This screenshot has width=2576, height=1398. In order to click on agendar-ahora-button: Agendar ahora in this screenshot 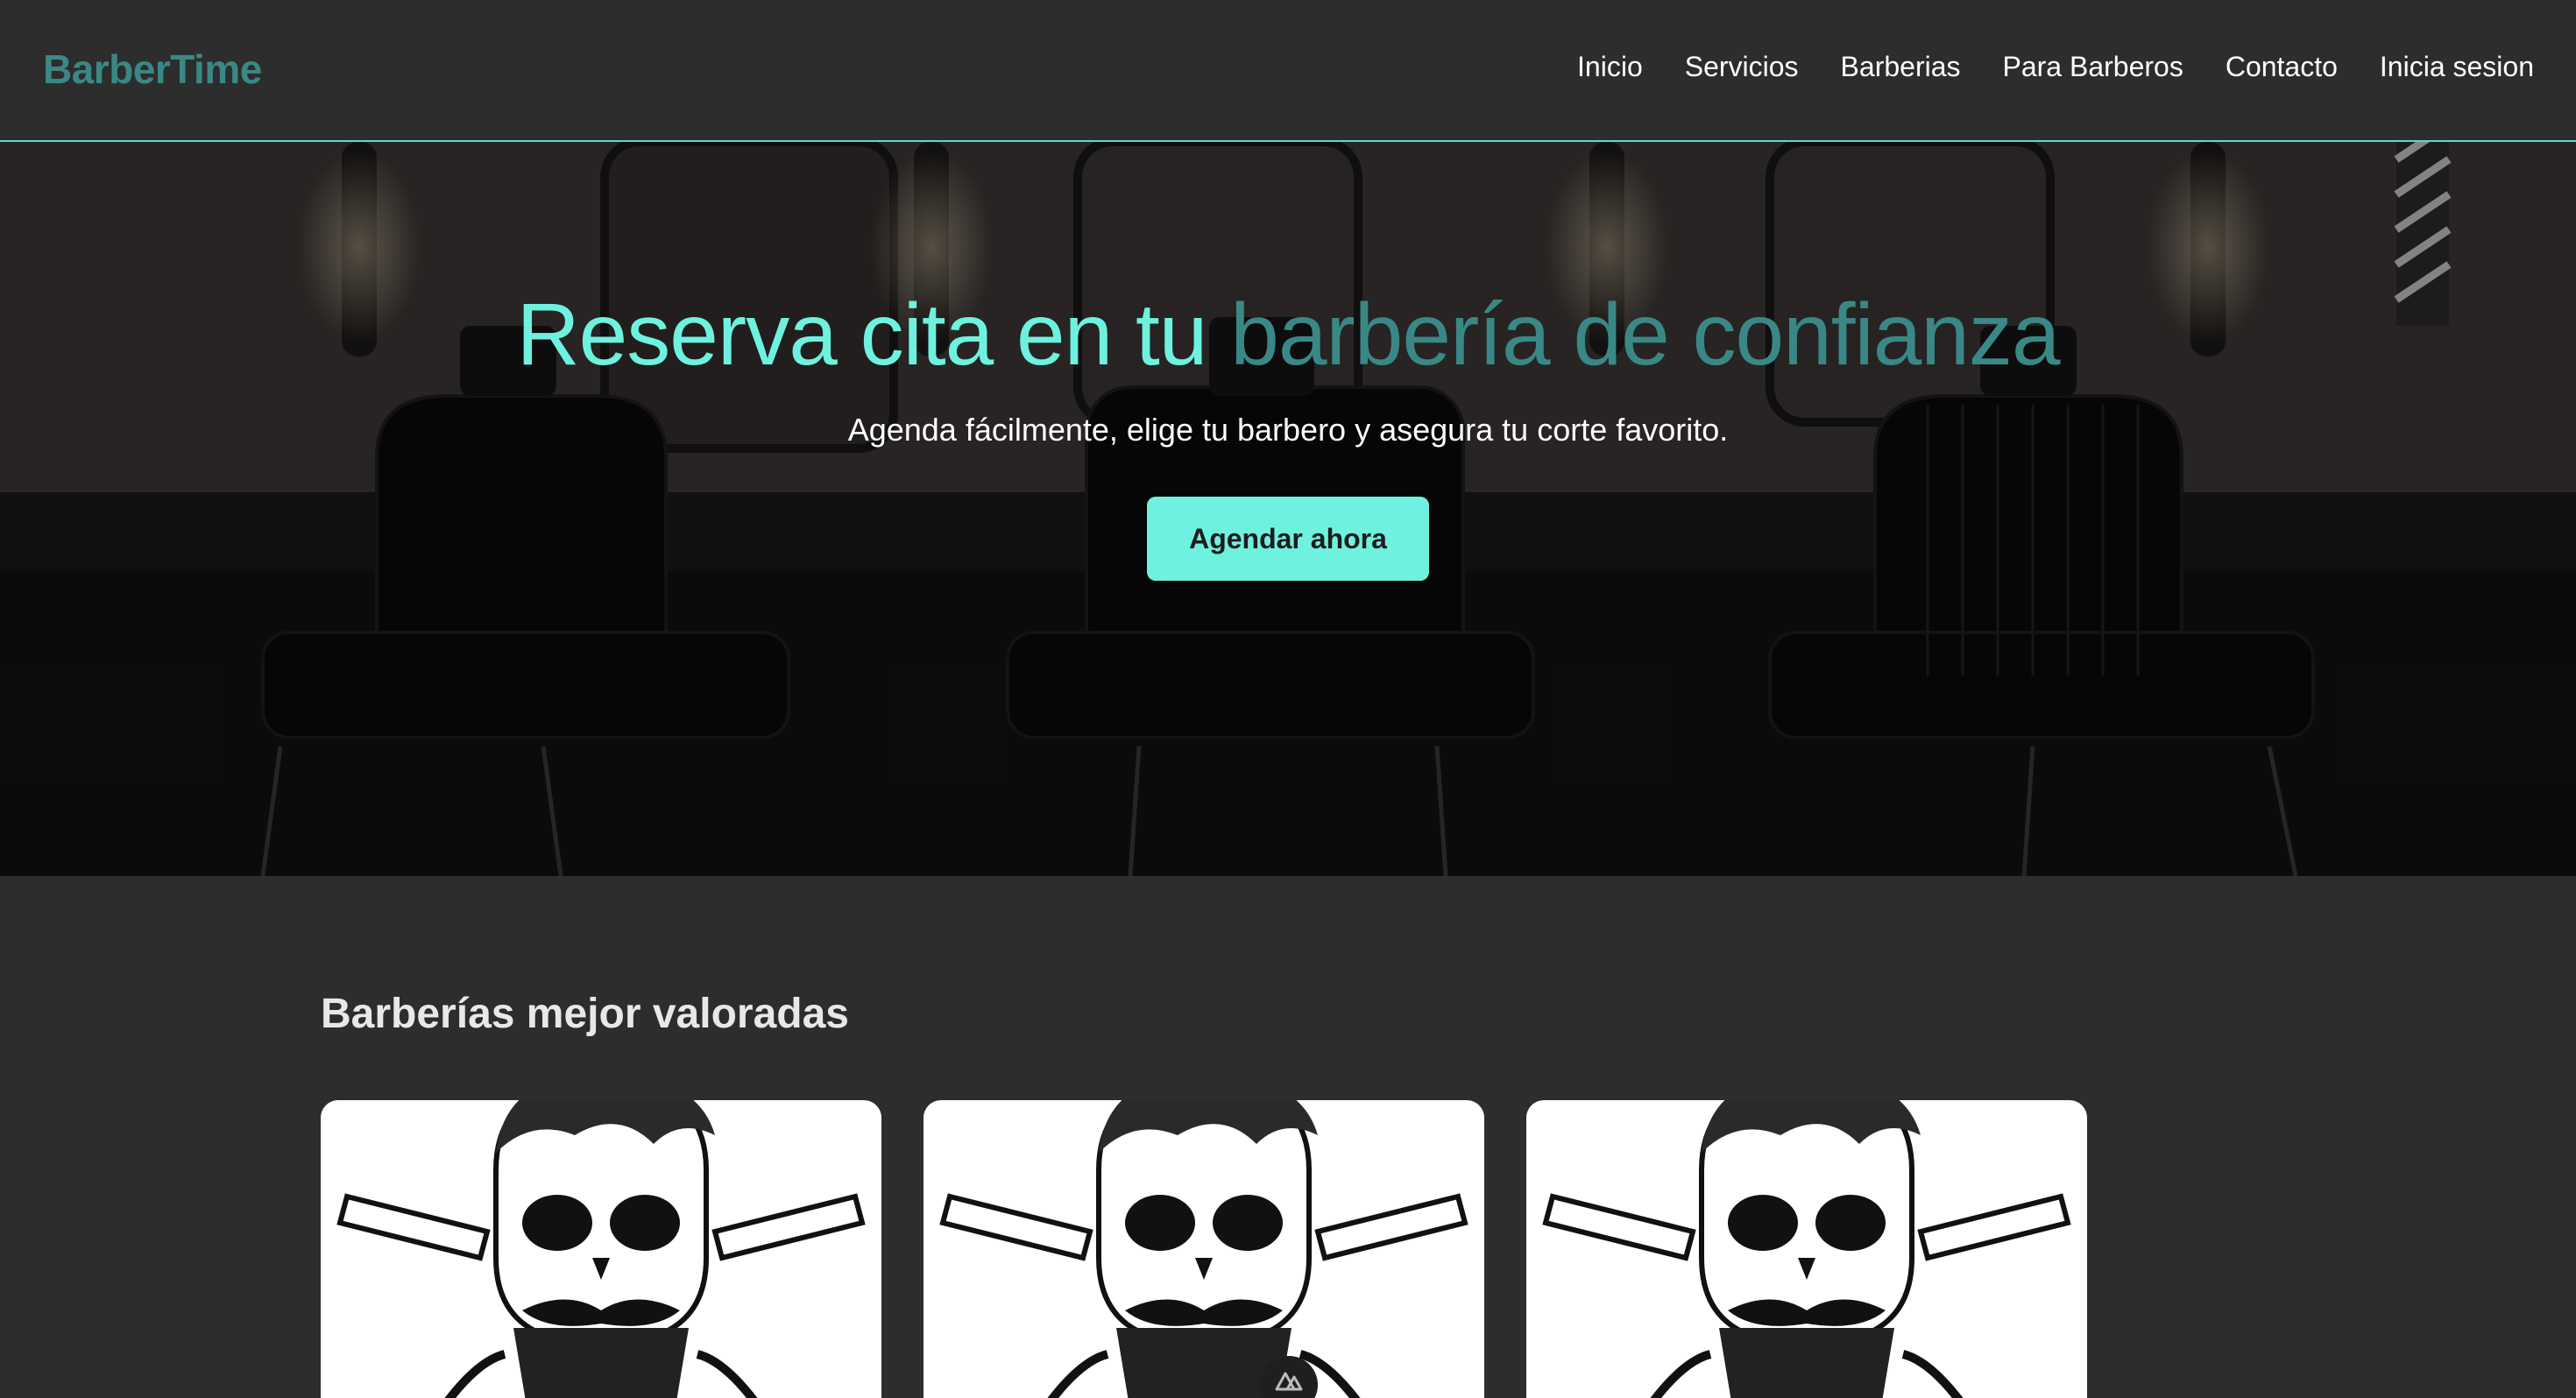, I will do `click(1288, 539)`.